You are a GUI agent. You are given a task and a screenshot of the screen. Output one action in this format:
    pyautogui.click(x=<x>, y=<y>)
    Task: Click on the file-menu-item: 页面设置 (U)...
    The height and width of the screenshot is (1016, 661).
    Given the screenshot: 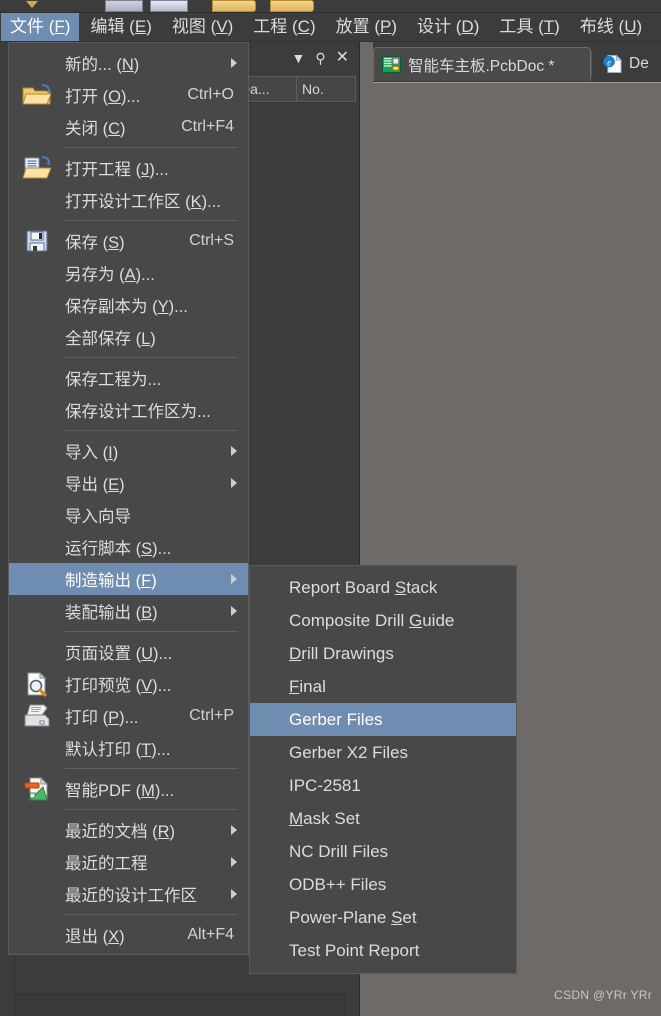 What is the action you would take?
    pyautogui.click(x=128, y=652)
    